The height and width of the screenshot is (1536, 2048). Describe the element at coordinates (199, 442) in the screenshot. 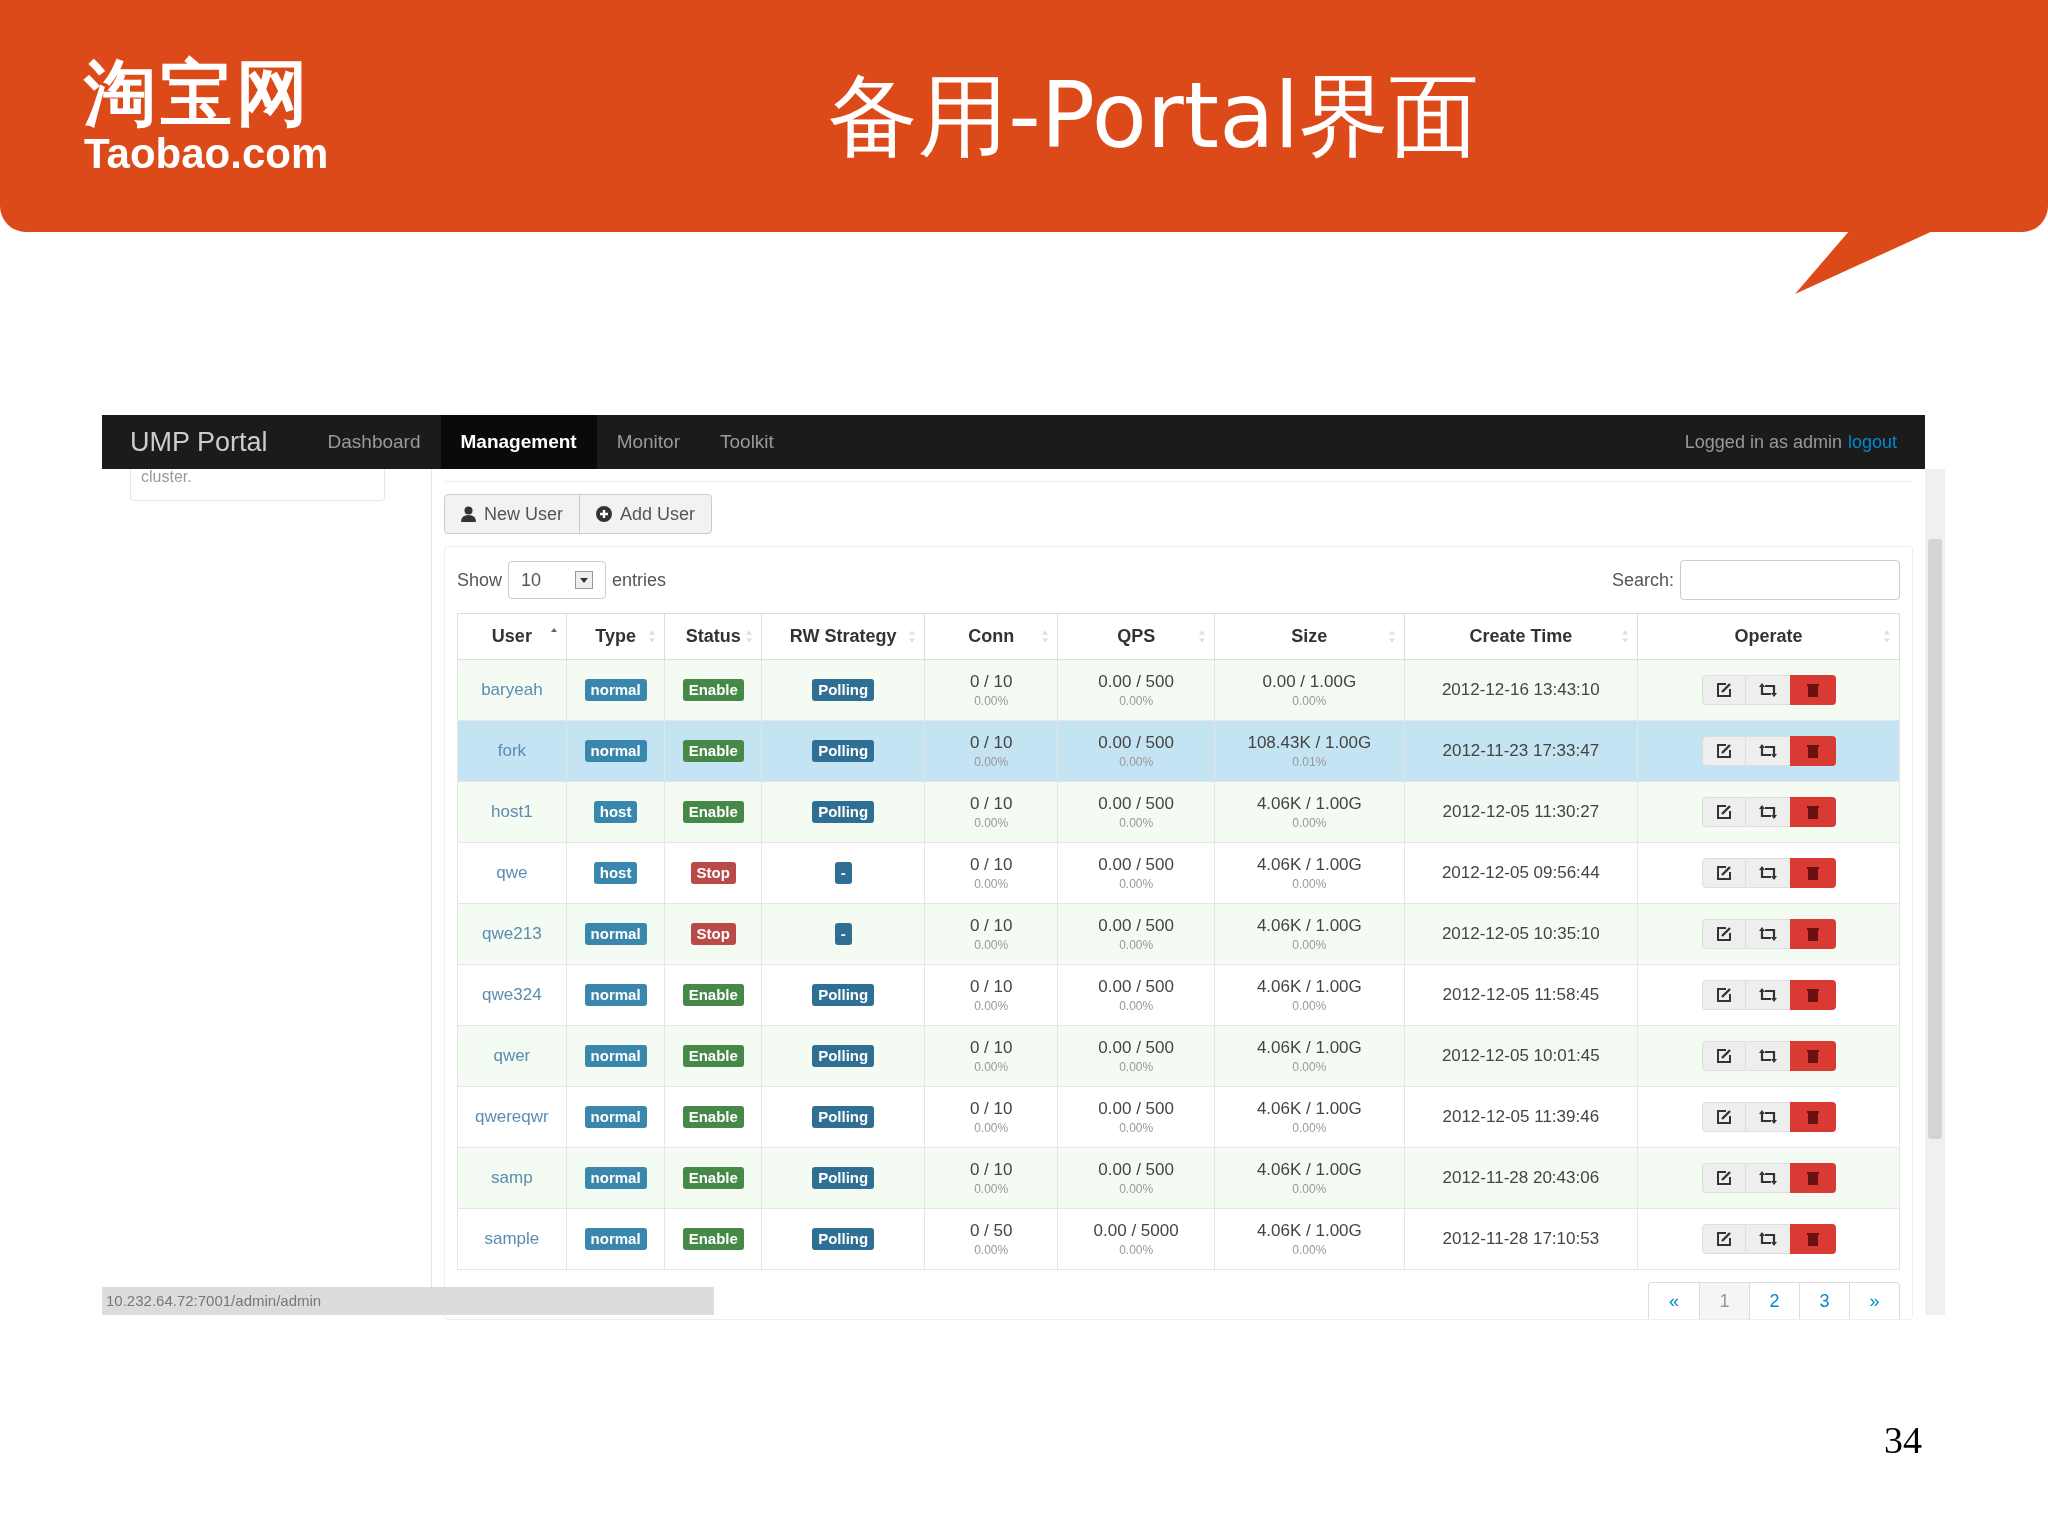

I see `brand: UMP Portal` at that location.